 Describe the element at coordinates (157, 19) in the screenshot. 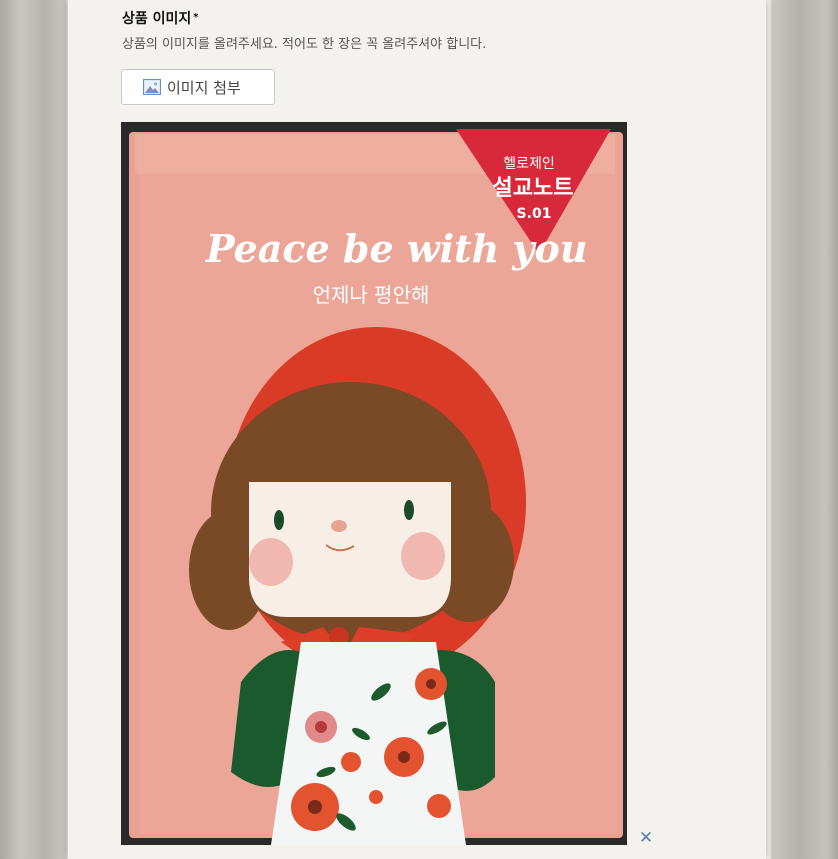

I see `section-title-text: 상품 이미지` at that location.